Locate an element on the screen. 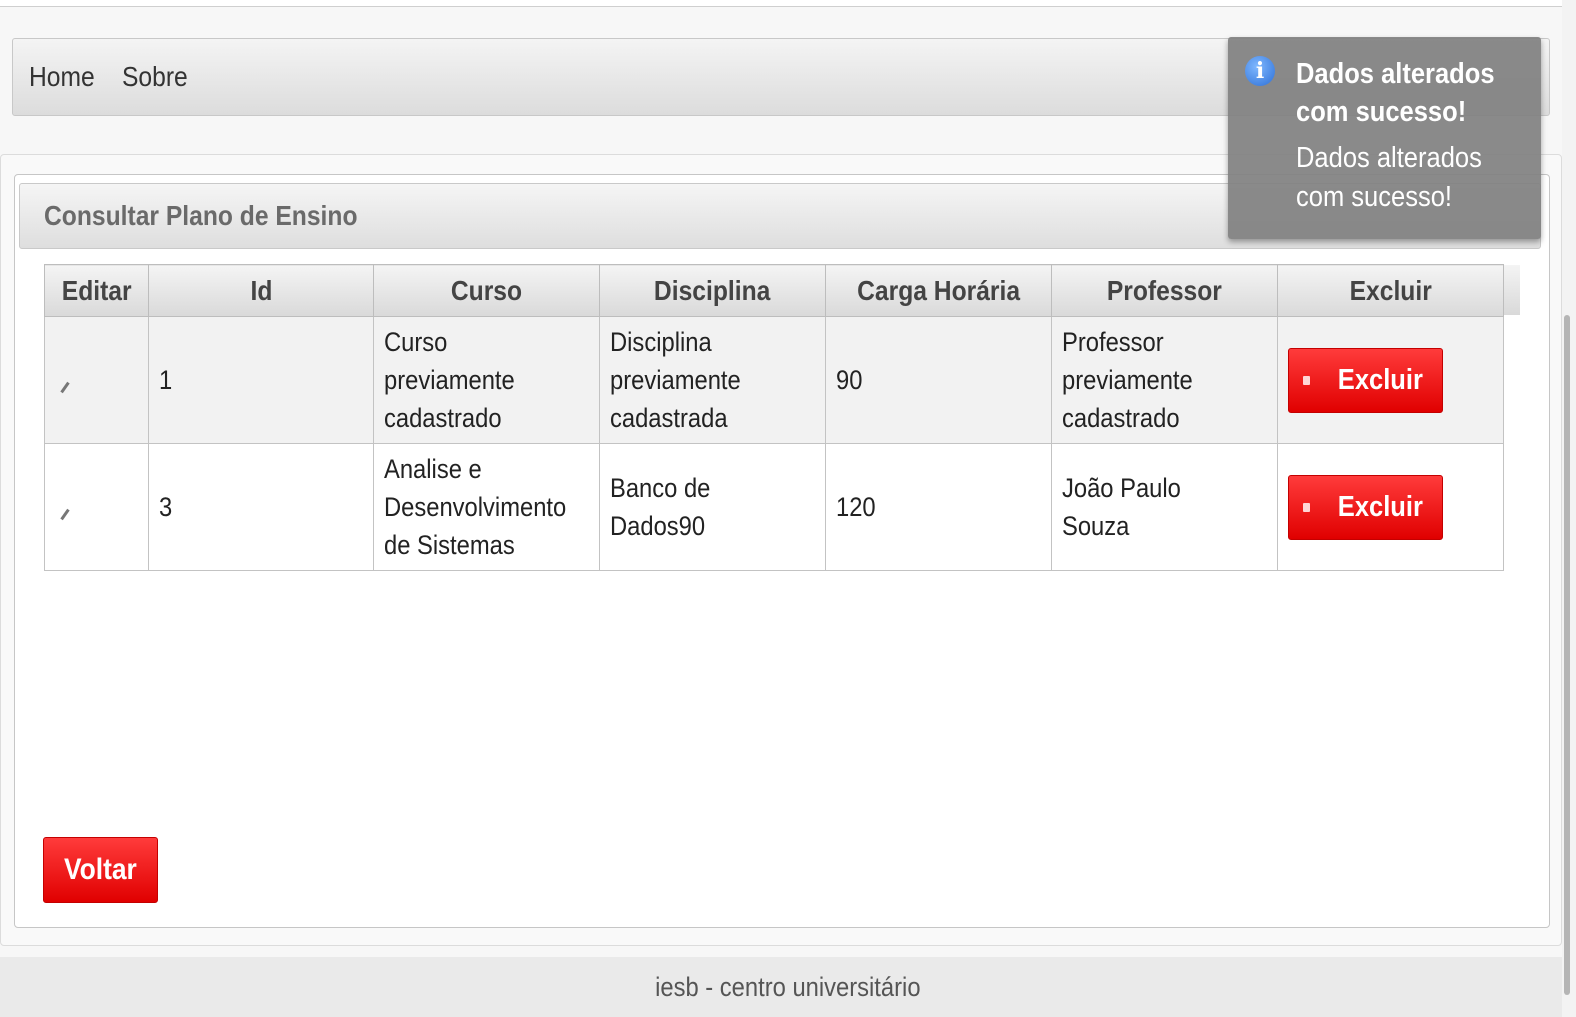 This screenshot has width=1576, height=1017. growl-detail: Dados alterados com sucesso! is located at coordinates (1389, 177).